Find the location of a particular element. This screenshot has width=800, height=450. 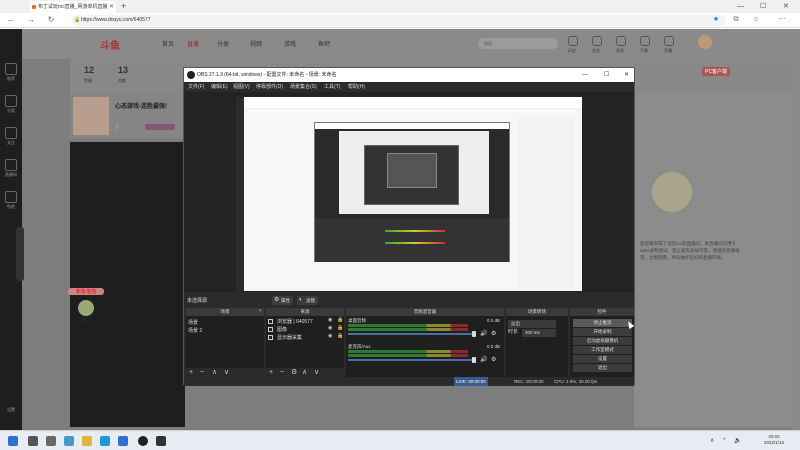

menu-file: 文件(F) is located at coordinates (196, 87).